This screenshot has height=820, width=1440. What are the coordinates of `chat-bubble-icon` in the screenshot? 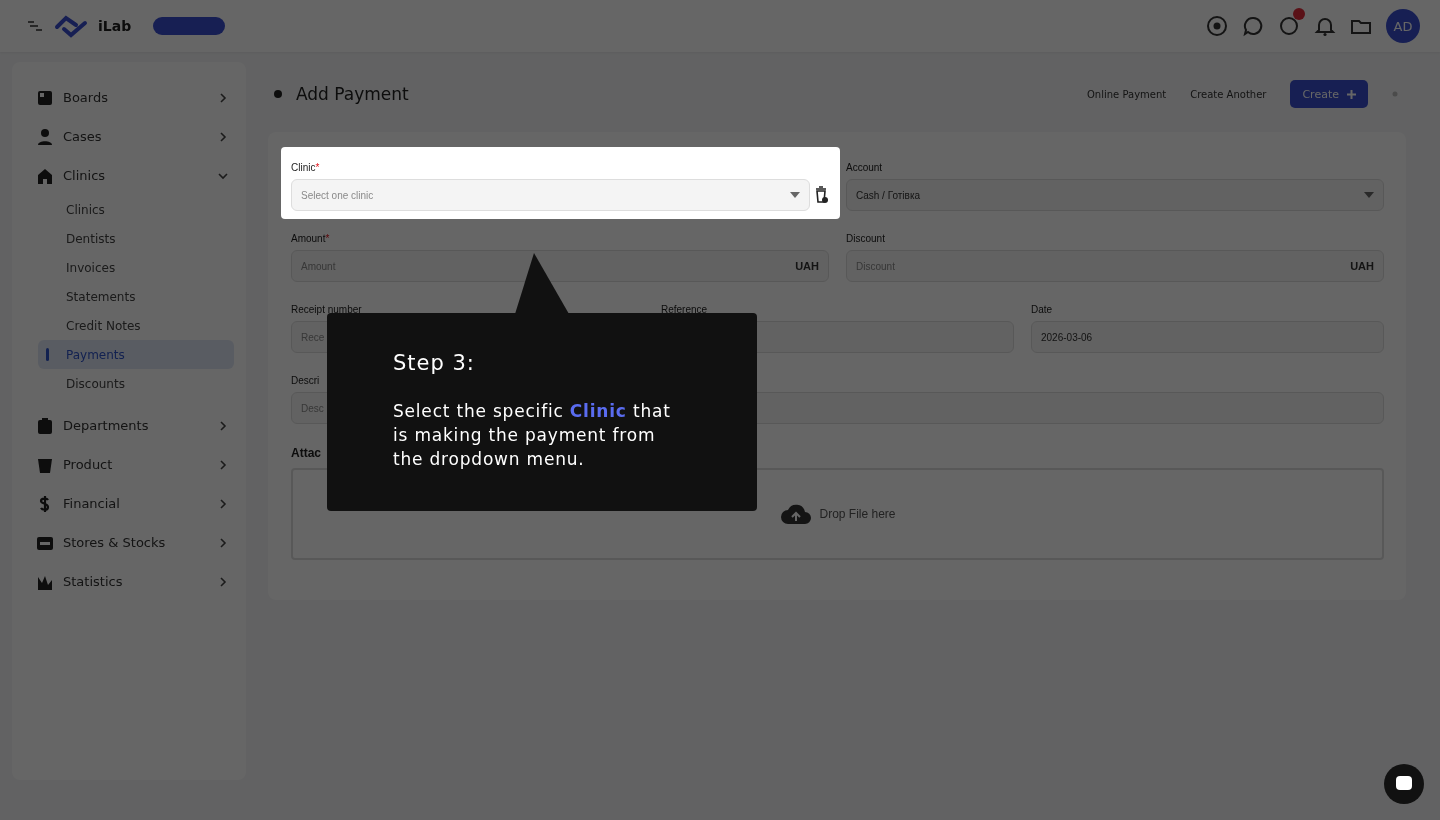 It's located at (1253, 26).